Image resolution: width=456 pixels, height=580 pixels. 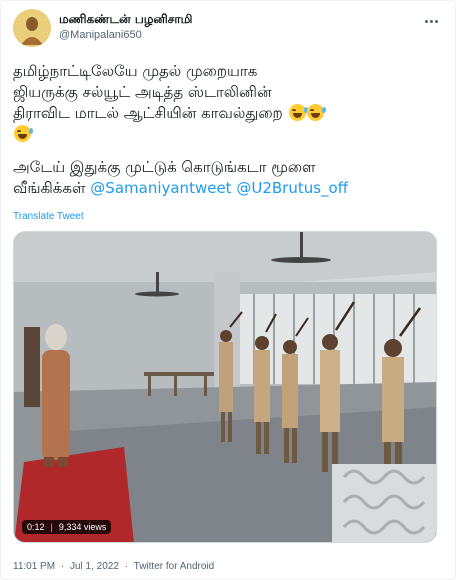 I want to click on author-display-name: மணிகண்டன் பழனிசாமி, so click(x=125, y=19).